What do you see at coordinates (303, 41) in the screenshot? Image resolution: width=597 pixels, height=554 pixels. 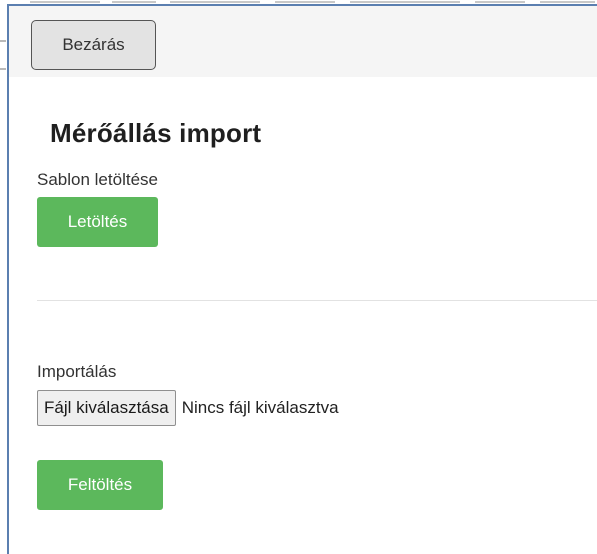 I see `dialog-header: Bezárás` at bounding box center [303, 41].